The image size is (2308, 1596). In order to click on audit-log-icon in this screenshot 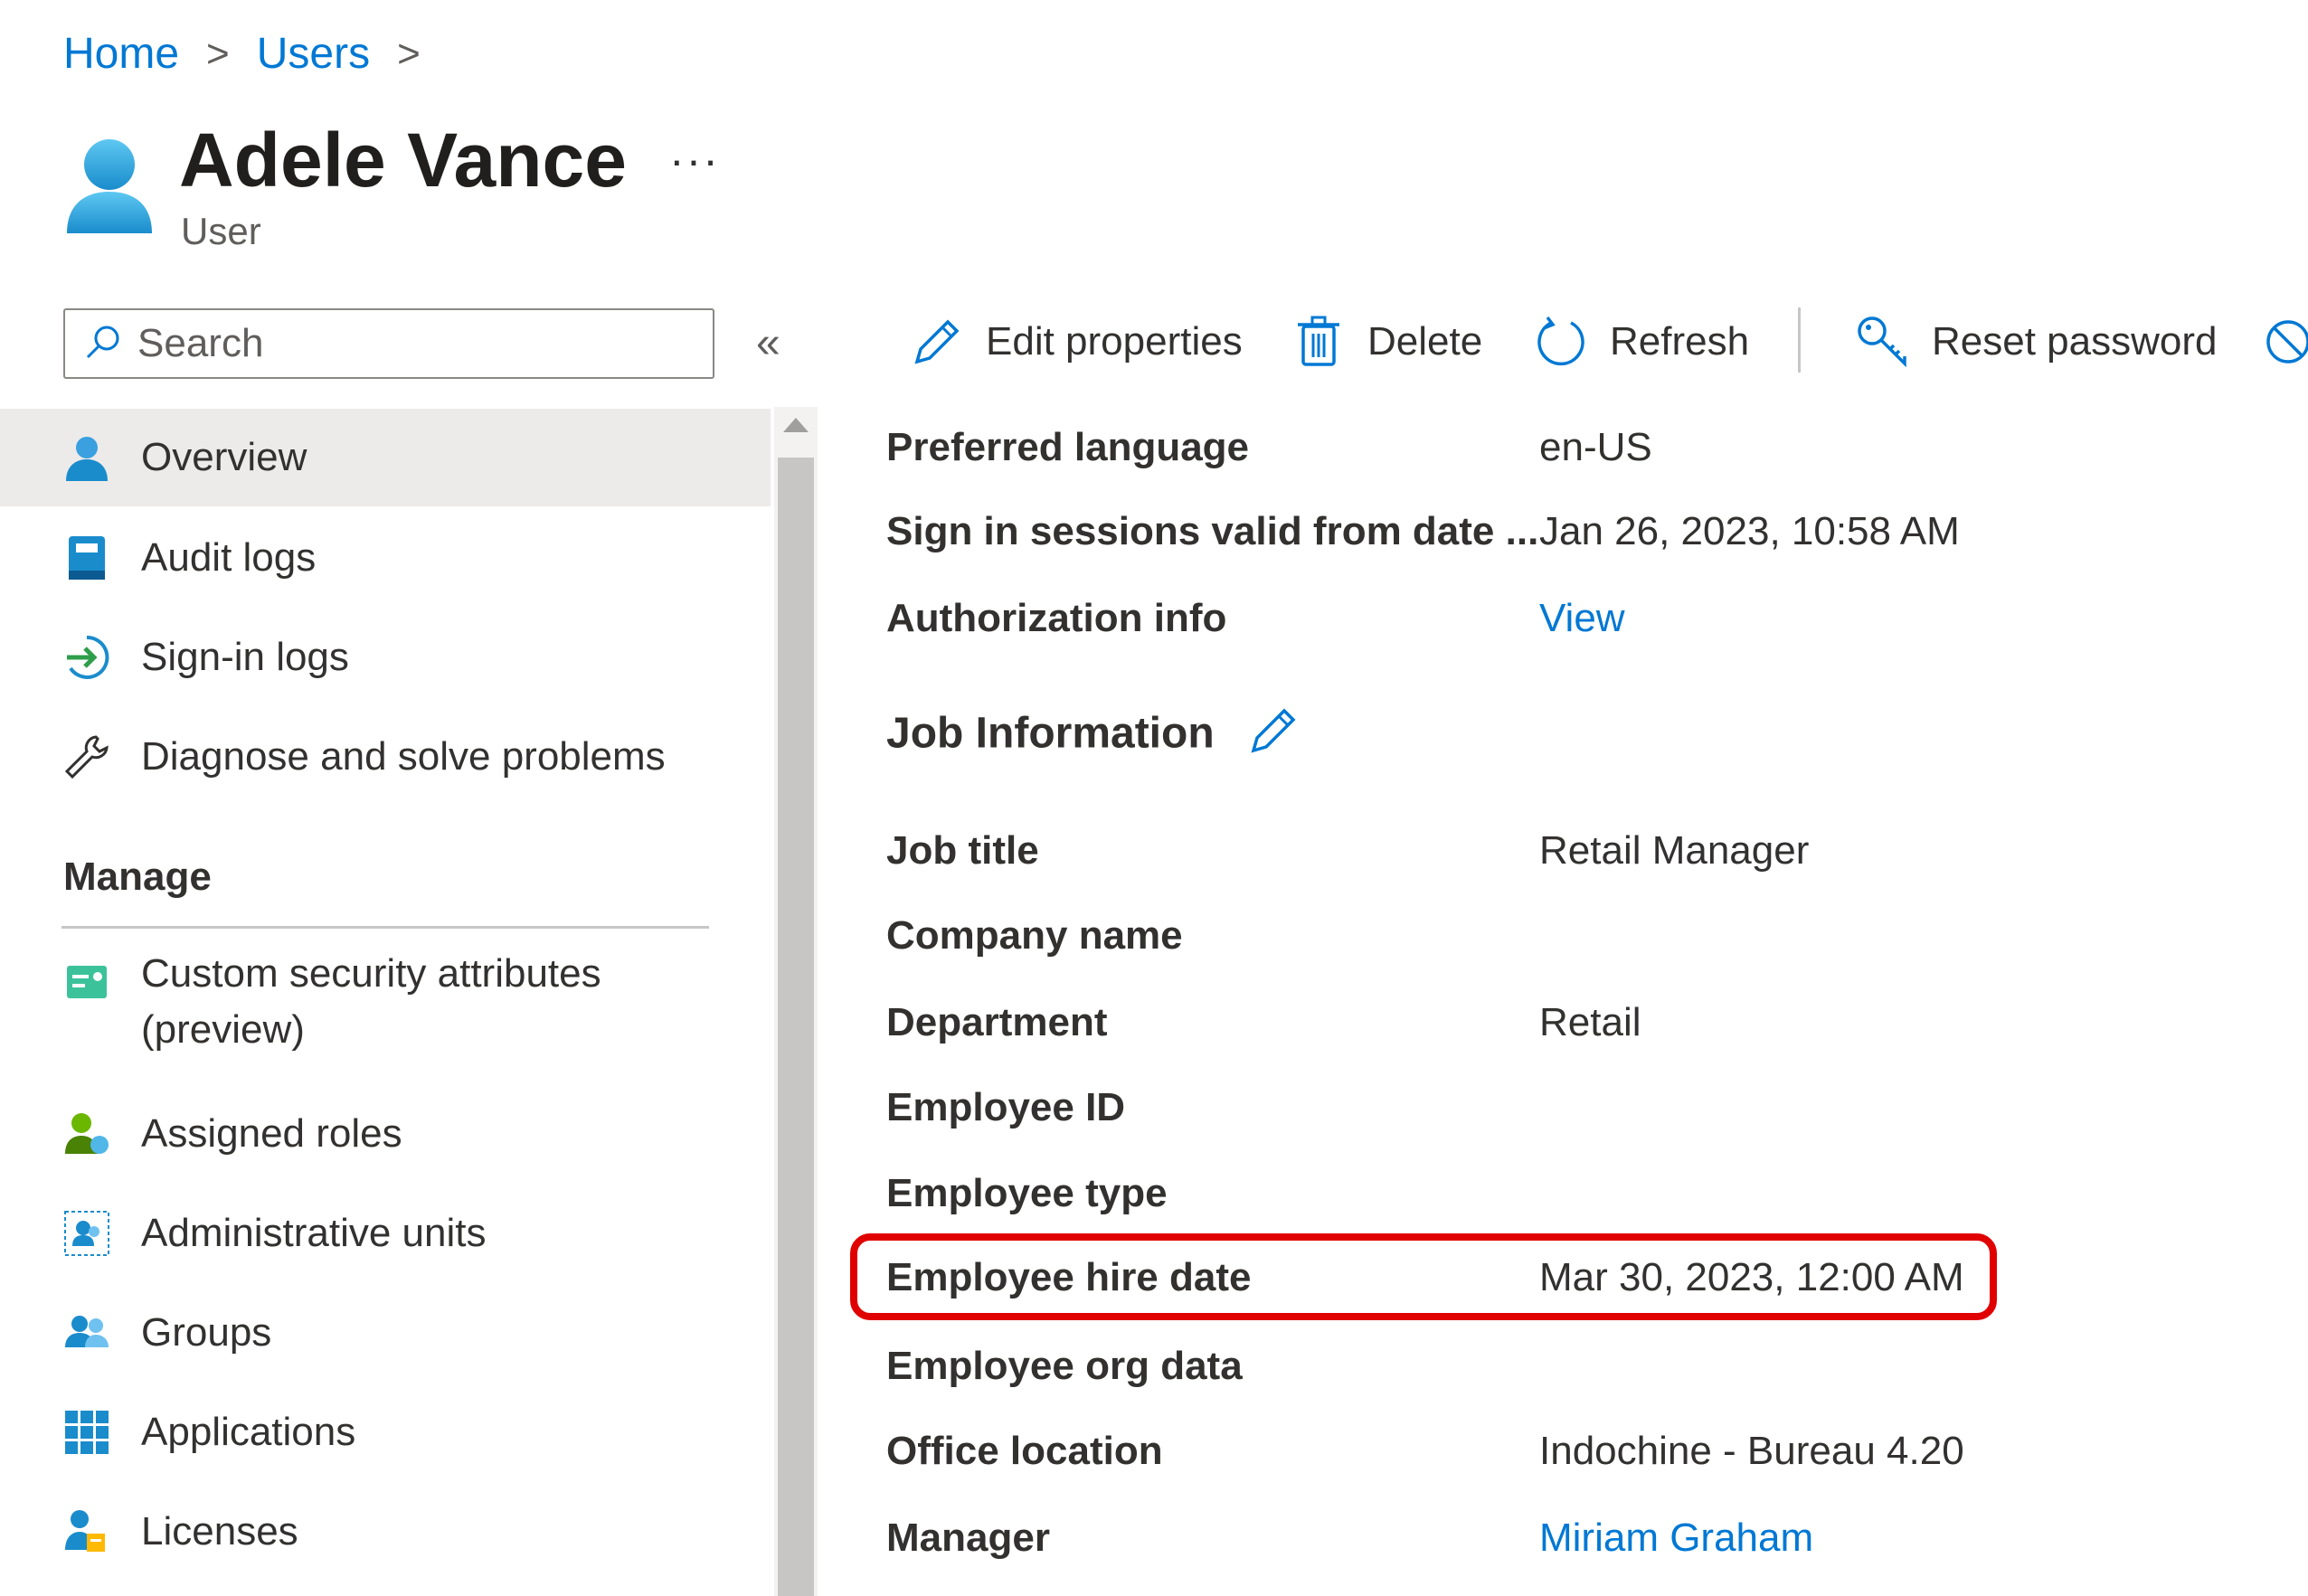, I will do `click(86, 558)`.